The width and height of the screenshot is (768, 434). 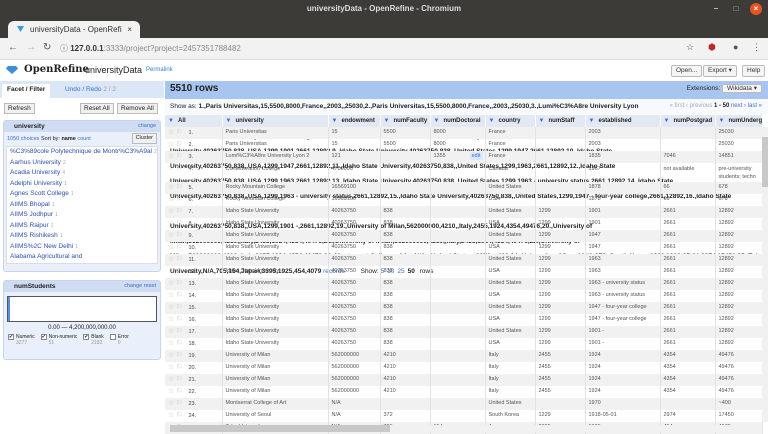 I want to click on column-header: ▼ numFaculty, so click(x=405, y=121).